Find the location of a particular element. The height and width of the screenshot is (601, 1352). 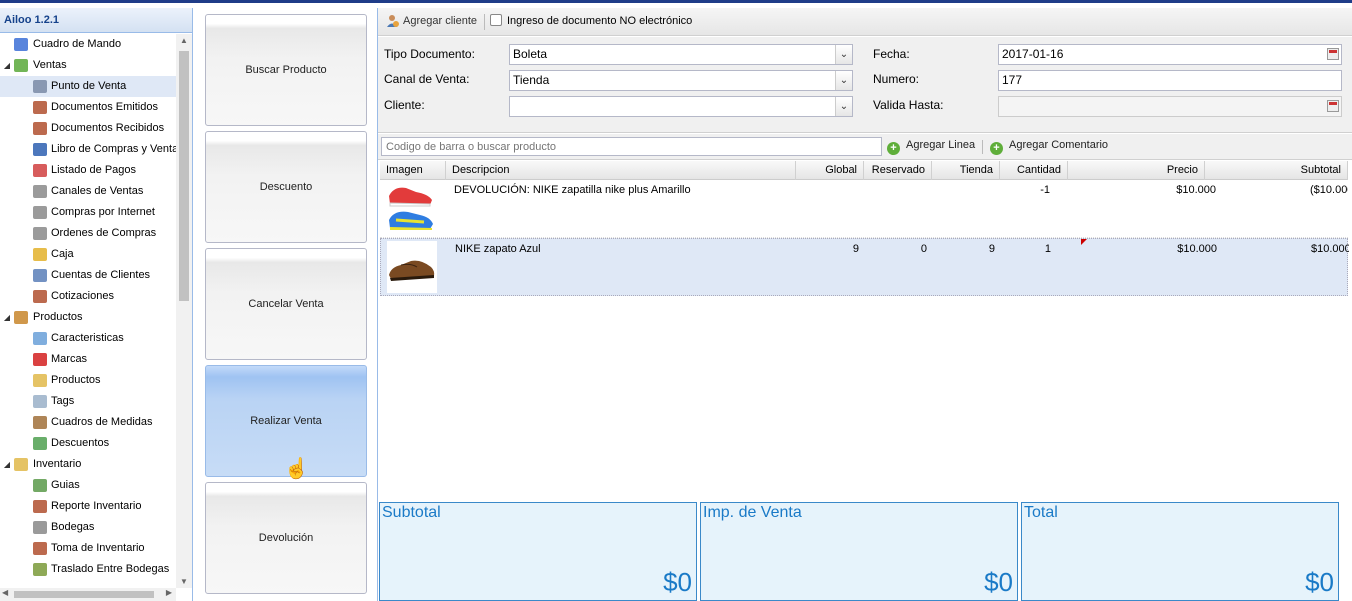

column-reservado: Reservado is located at coordinates (898, 170).